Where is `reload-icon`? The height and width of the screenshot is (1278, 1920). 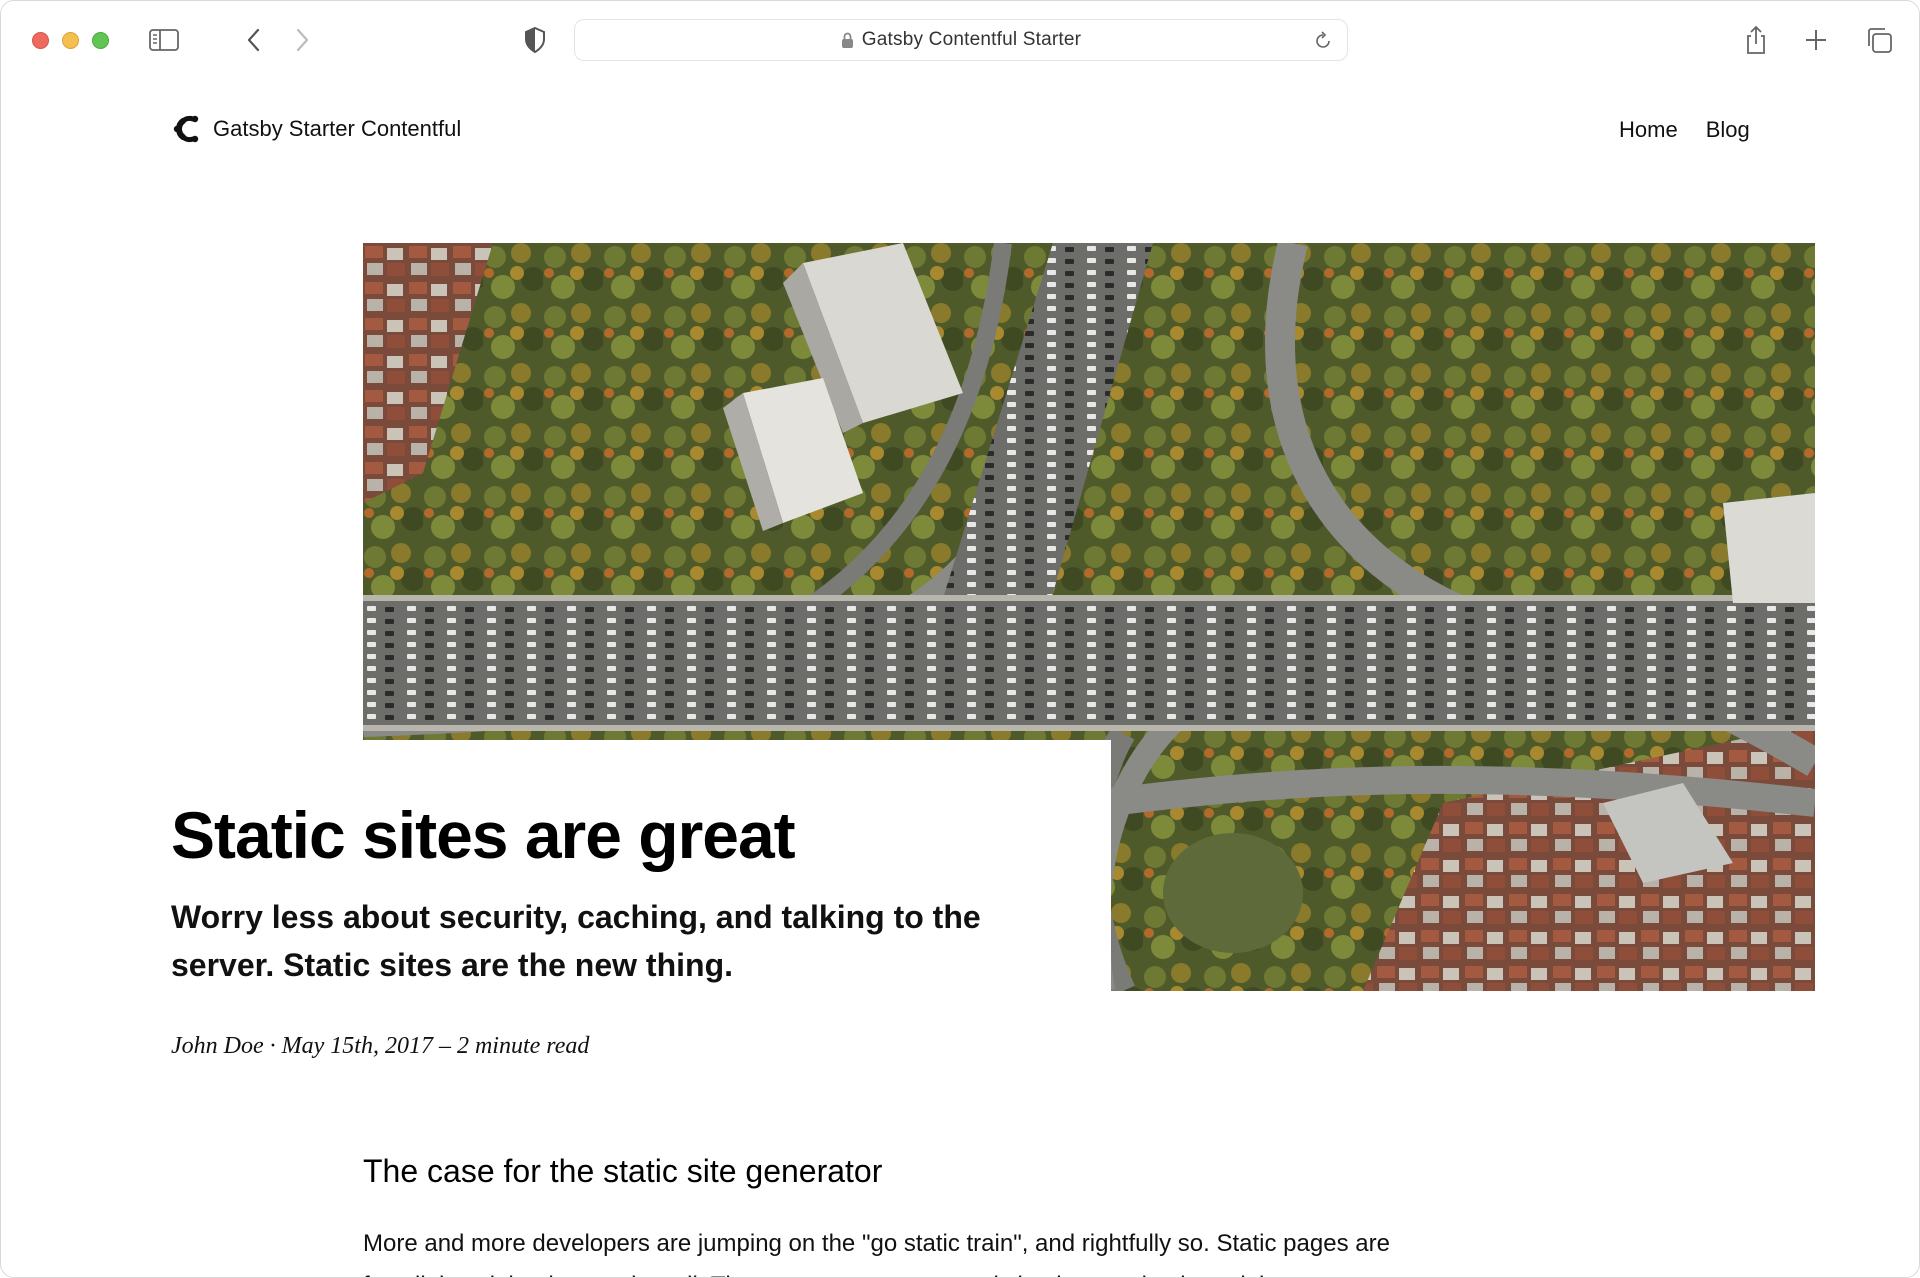 reload-icon is located at coordinates (1323, 43).